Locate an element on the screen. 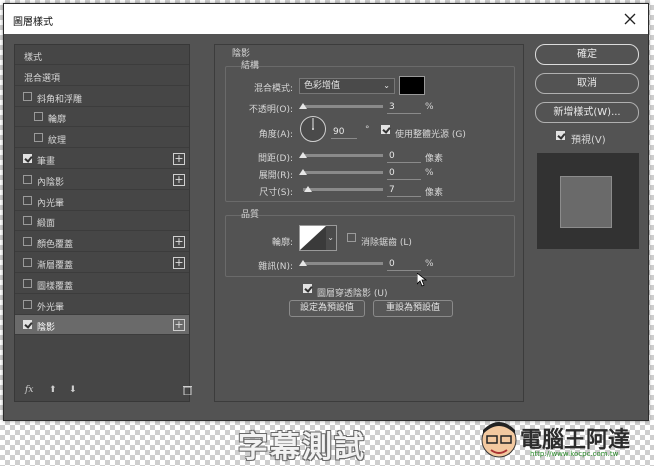 This screenshot has width=654, height=466. sidebar-item: 漸層覆蓋 + is located at coordinates (102, 263).